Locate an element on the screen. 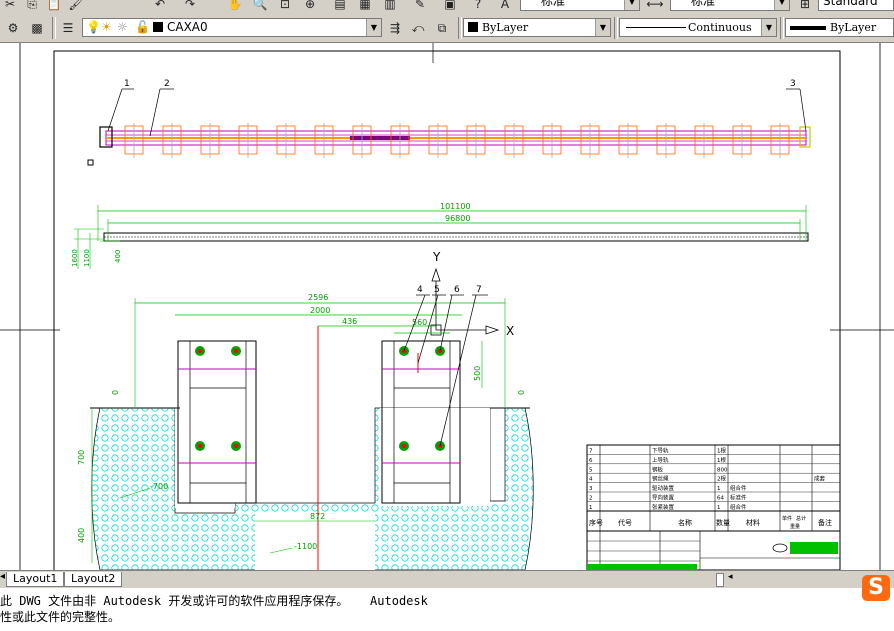 The height and width of the screenshot is (631, 894). tool-palette-icon: ▥ is located at coordinates (390, 6).